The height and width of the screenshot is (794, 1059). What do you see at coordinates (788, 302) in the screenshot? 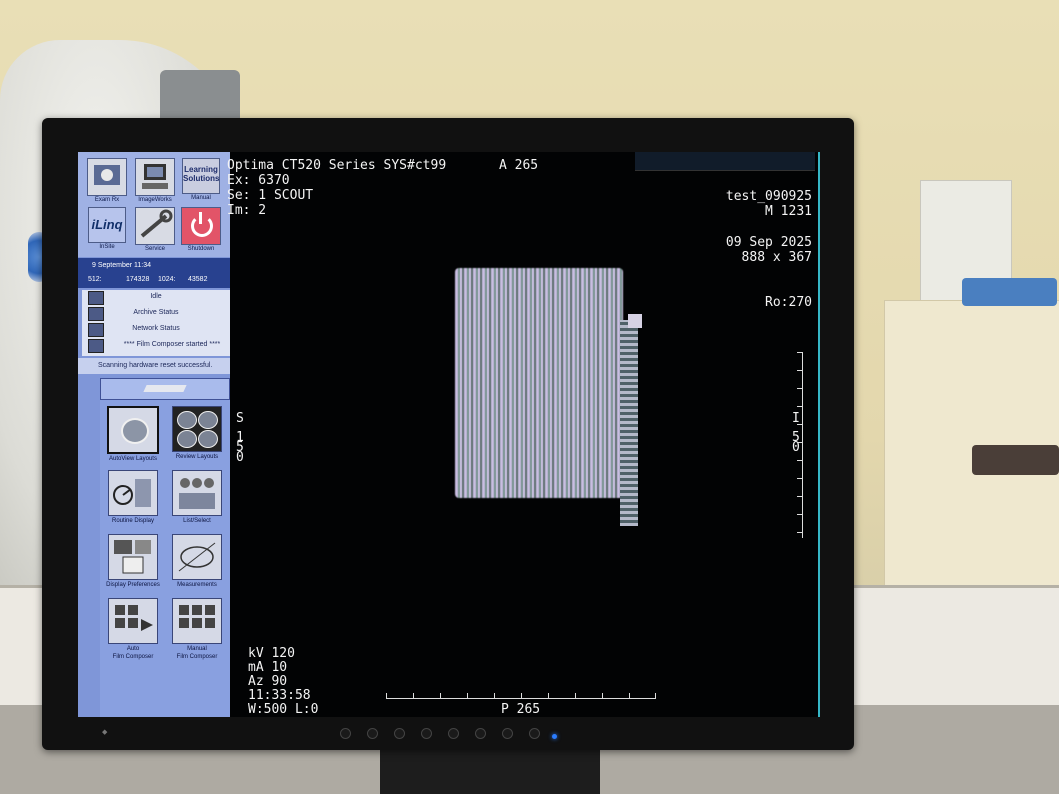
I see `rotation: Ro:270` at bounding box center [788, 302].